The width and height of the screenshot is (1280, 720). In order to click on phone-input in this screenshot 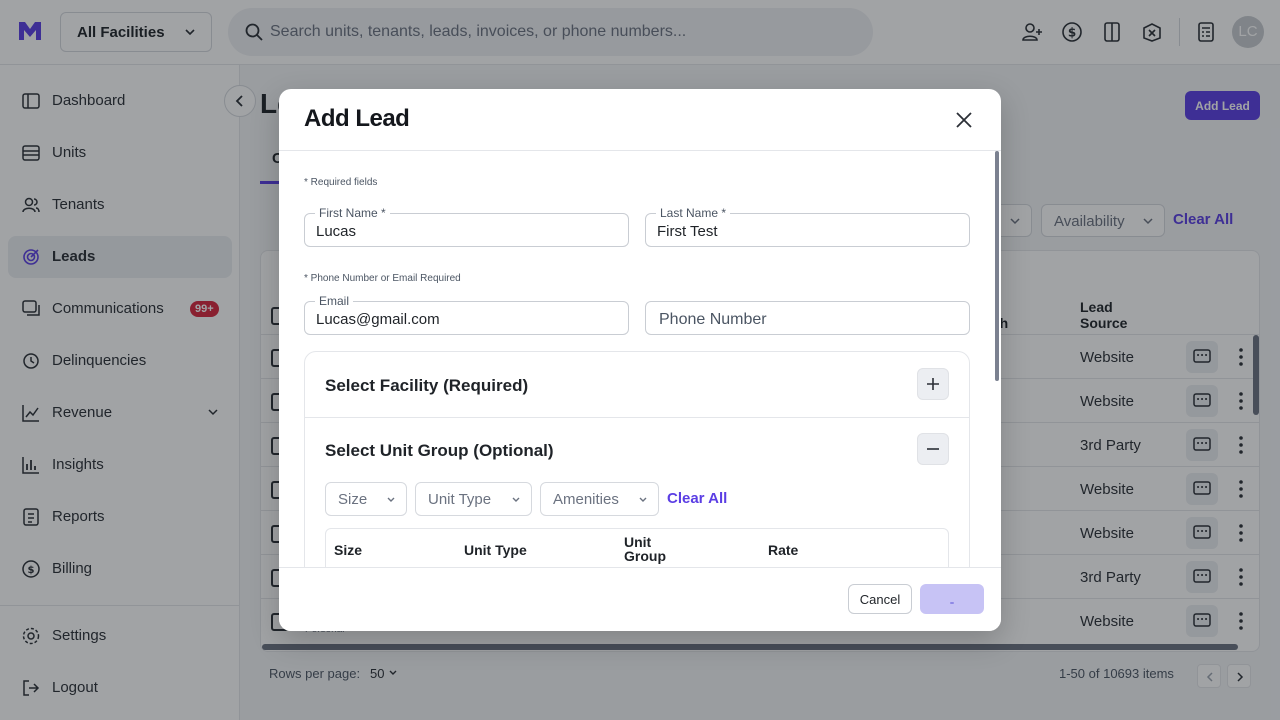, I will do `click(809, 319)`.